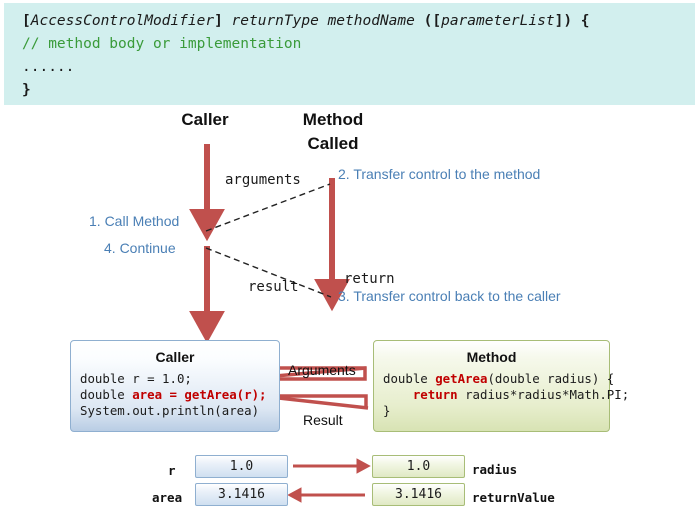 The image size is (695, 506). Describe the element at coordinates (547, 394) in the screenshot. I see `method-code-line-2-expr: radius*radius*Math.PI;` at that location.